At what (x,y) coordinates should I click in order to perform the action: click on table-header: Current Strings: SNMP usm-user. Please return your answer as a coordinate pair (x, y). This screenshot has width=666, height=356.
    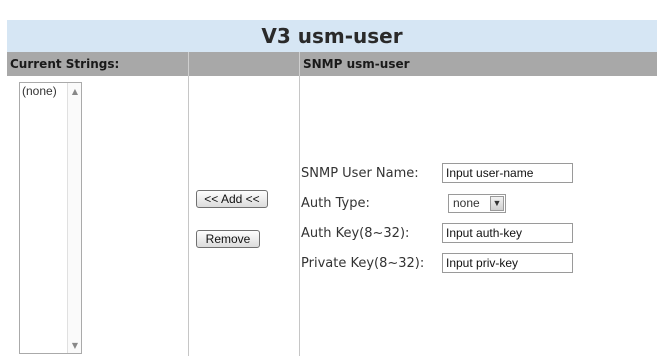
    Looking at the image, I should click on (332, 64).